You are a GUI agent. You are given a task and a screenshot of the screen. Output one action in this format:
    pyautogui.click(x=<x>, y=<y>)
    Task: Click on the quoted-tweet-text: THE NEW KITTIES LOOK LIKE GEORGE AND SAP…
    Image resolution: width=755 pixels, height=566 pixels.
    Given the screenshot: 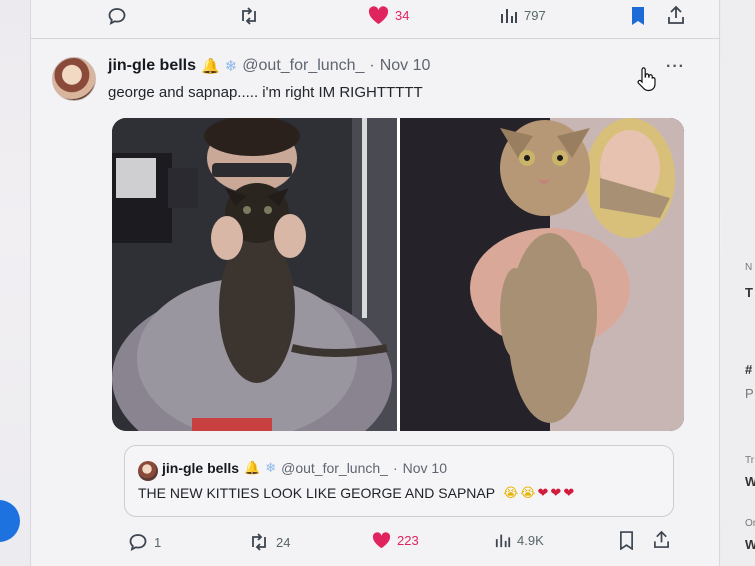 What is the action you would take?
    pyautogui.click(x=356, y=493)
    